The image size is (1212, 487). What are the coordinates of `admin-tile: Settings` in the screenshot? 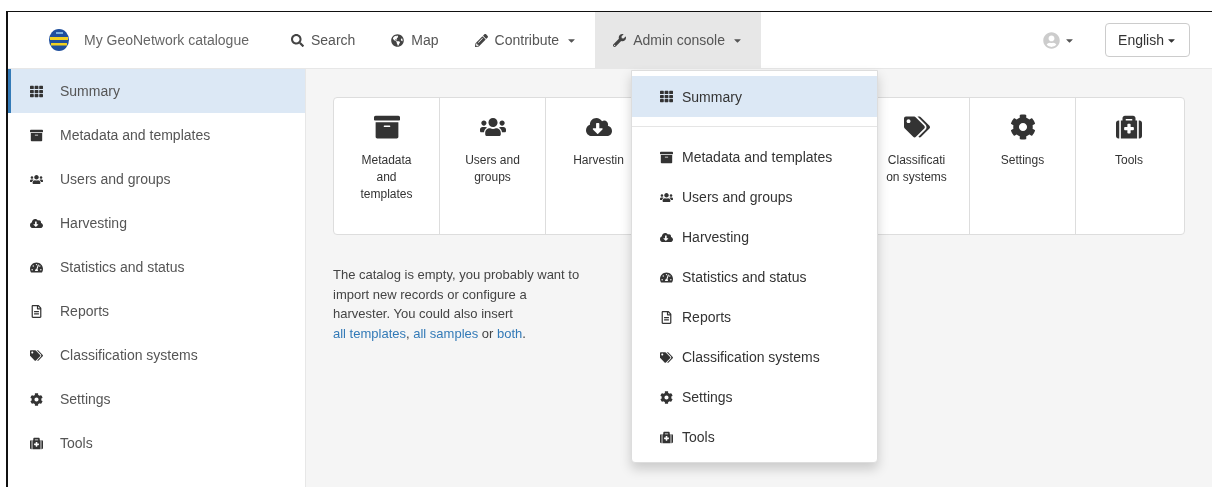 It's located at (1023, 166).